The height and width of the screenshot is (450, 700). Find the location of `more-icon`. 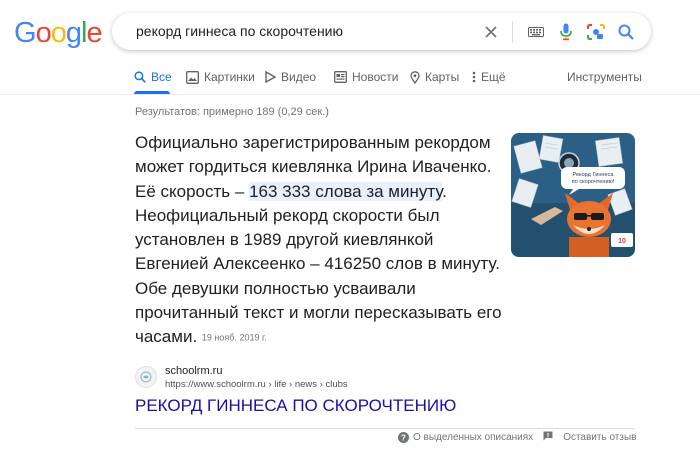

more-icon is located at coordinates (474, 77).